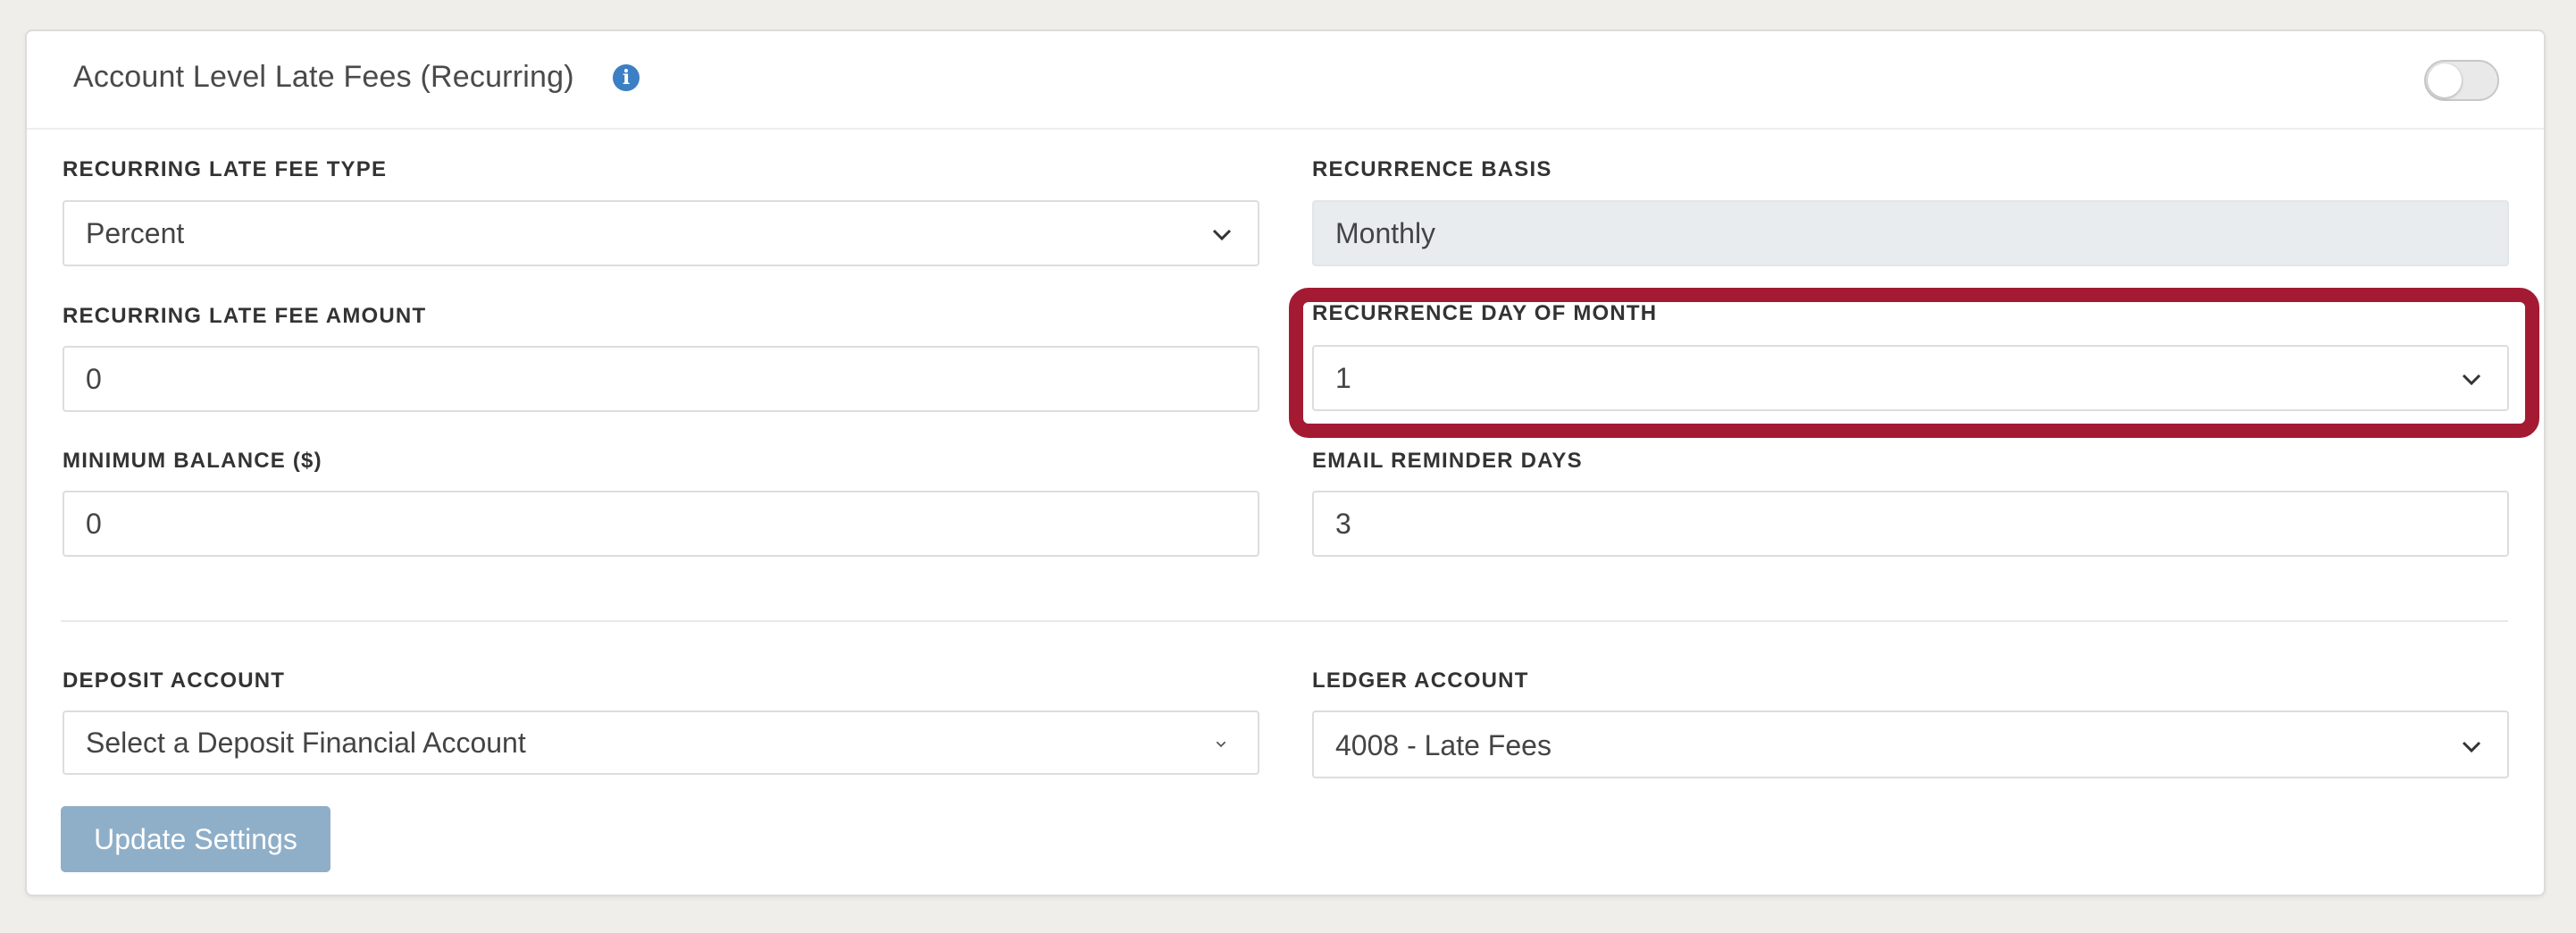  What do you see at coordinates (1285, 621) in the screenshot?
I see `section-divider` at bounding box center [1285, 621].